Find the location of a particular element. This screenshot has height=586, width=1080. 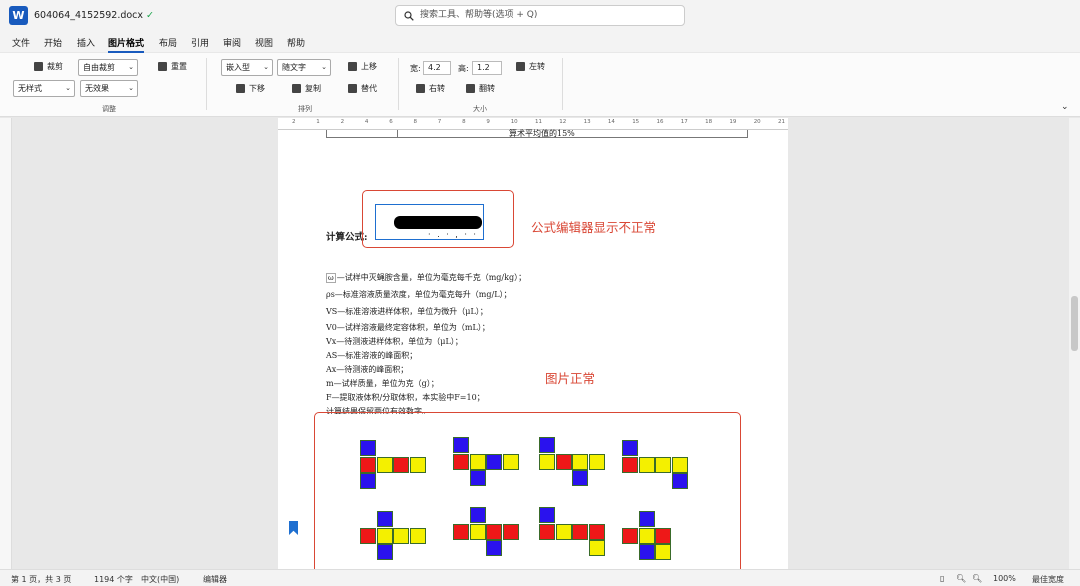

send-backward-icon is located at coordinates (240, 88).